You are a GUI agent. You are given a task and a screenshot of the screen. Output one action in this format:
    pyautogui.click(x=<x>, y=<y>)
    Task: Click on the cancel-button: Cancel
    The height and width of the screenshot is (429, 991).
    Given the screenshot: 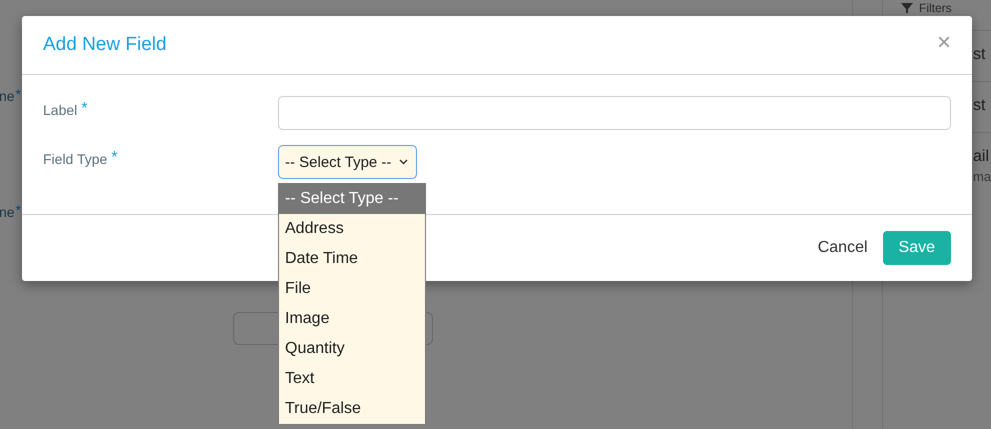 What is the action you would take?
    pyautogui.click(x=843, y=248)
    